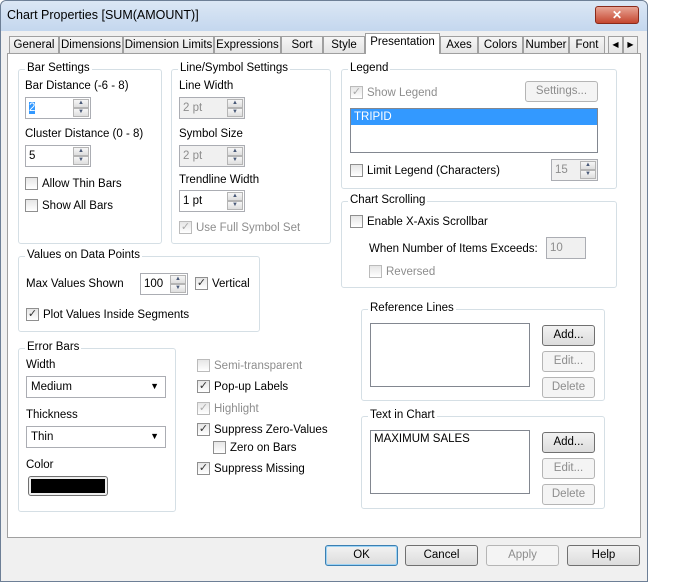  Describe the element at coordinates (58, 108) in the screenshot. I see `bar-distance-stepper: 2 ▲ ▼` at that location.